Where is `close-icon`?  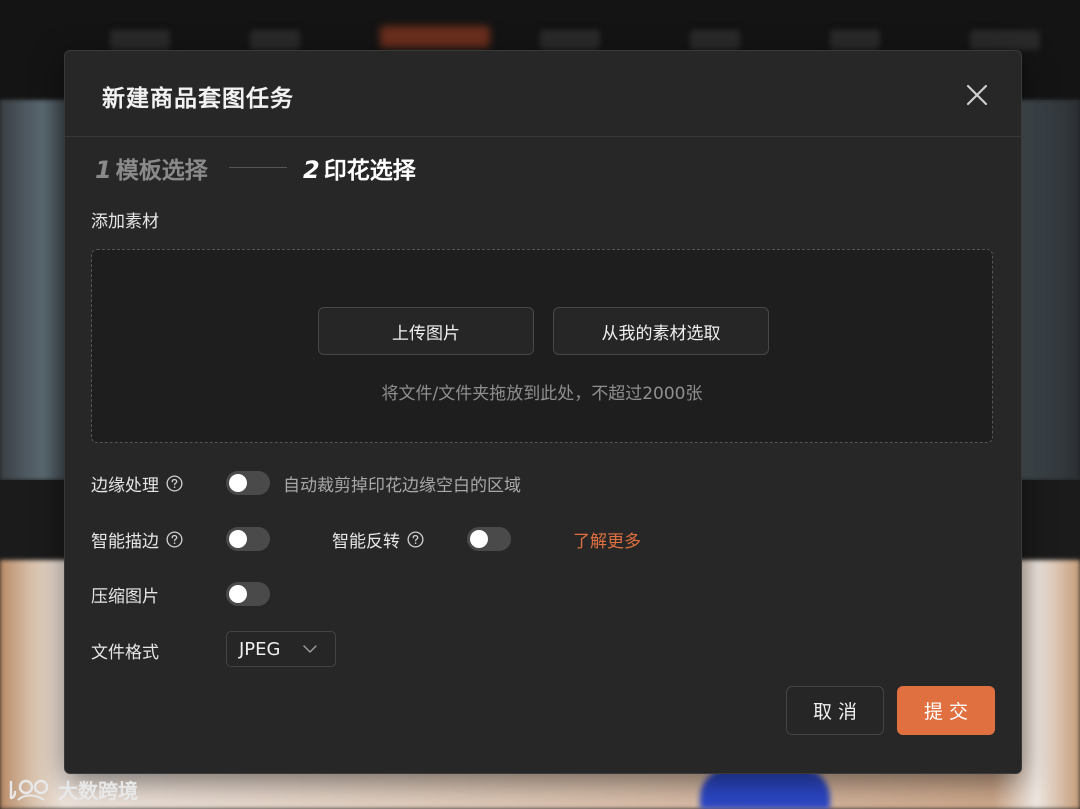 close-icon is located at coordinates (977, 95).